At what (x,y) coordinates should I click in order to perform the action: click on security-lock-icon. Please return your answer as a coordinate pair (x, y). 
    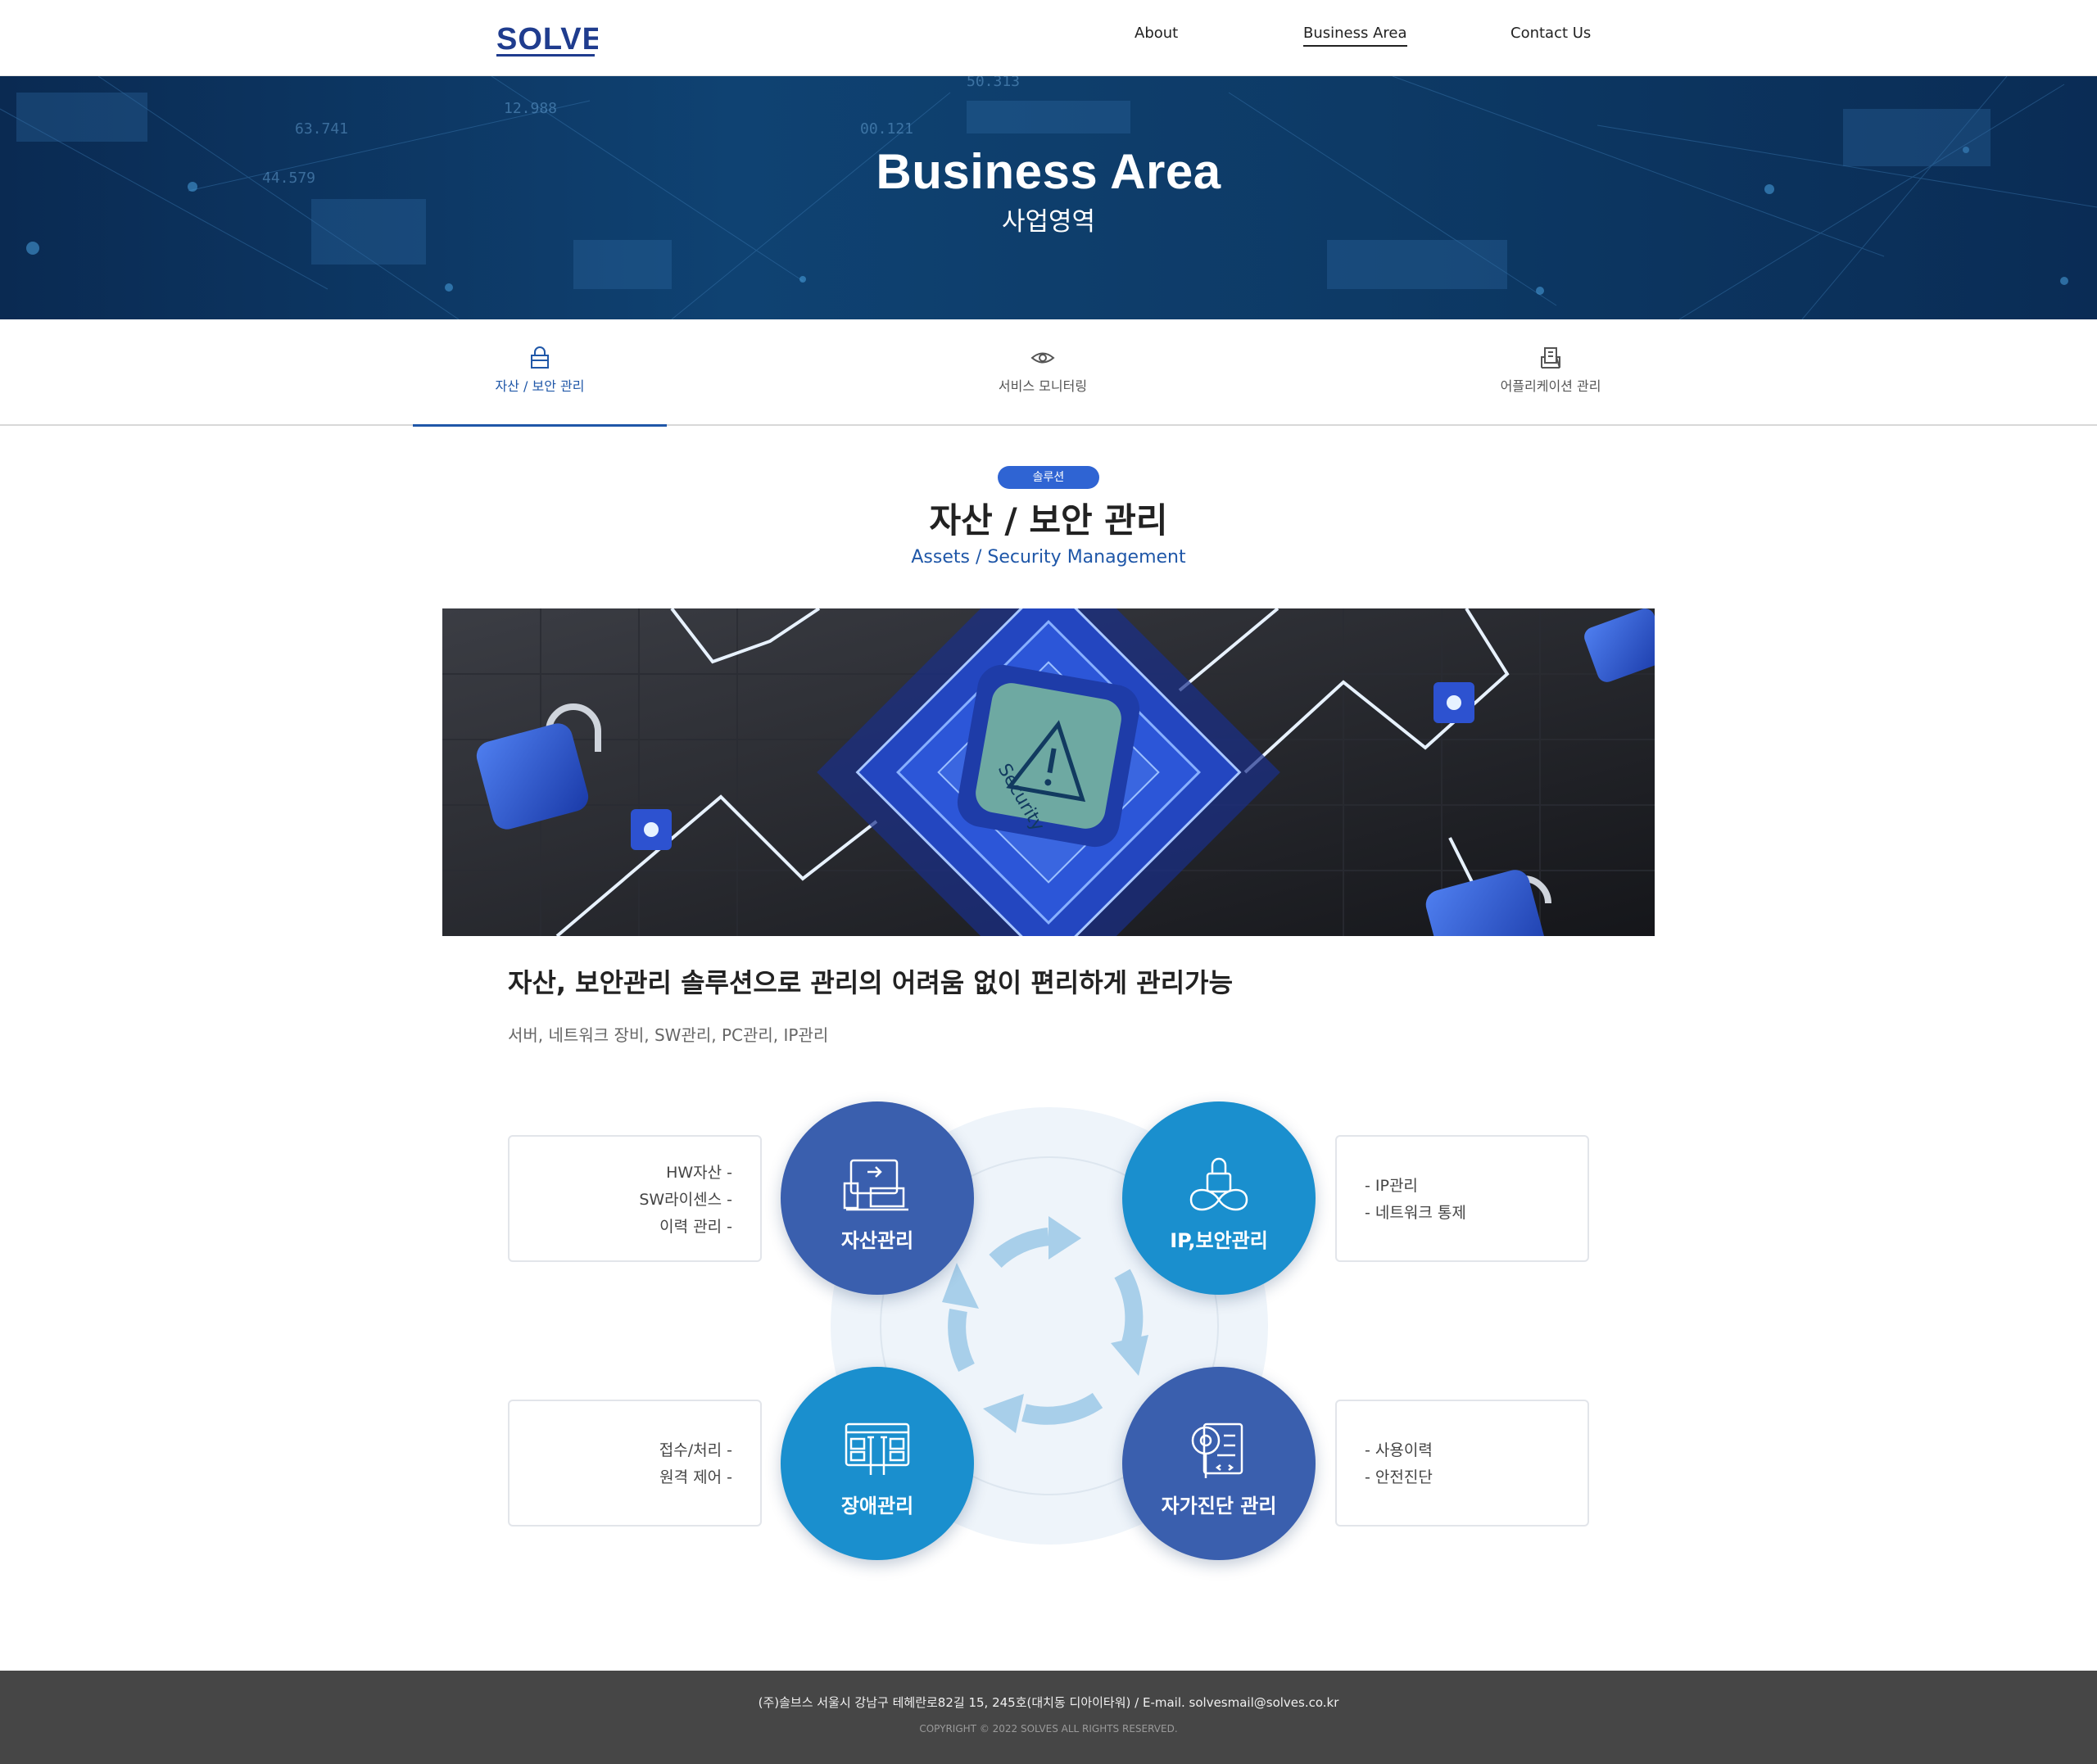
    Looking at the image, I should click on (1218, 1184).